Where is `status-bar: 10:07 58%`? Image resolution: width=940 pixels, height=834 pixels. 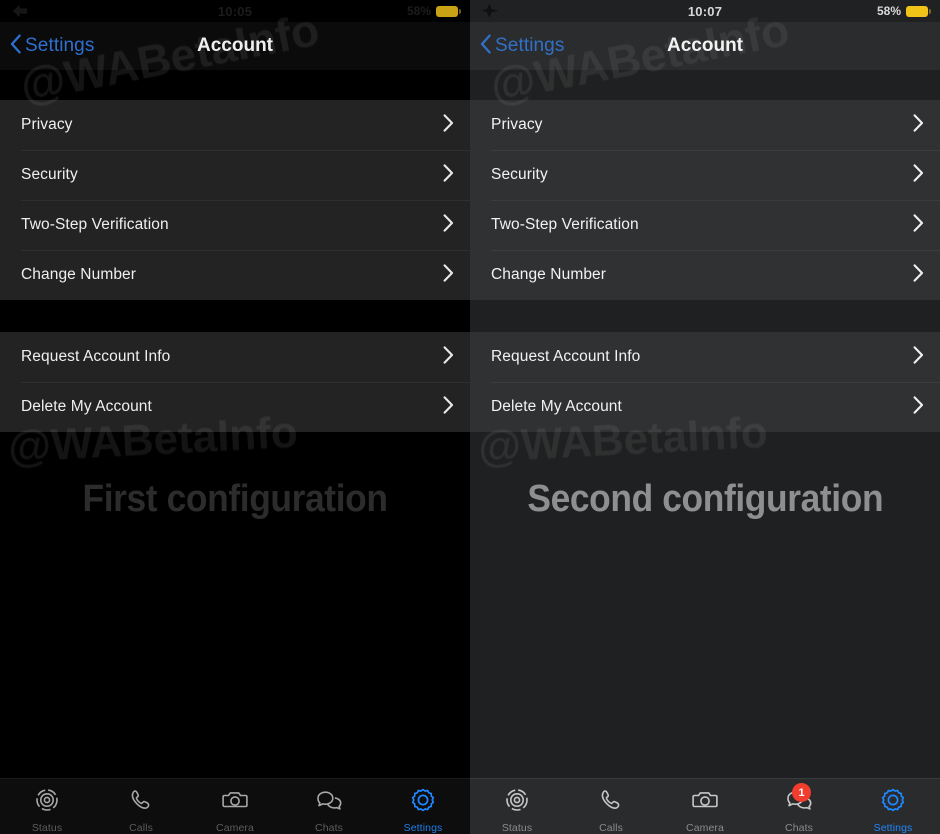 status-bar: 10:07 58% is located at coordinates (705, 11).